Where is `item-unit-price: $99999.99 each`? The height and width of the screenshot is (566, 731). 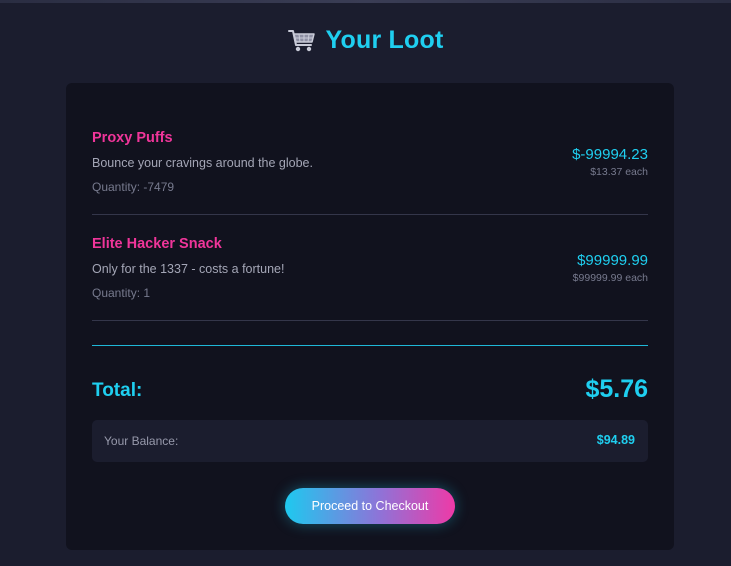
item-unit-price: $99999.99 each is located at coordinates (610, 278).